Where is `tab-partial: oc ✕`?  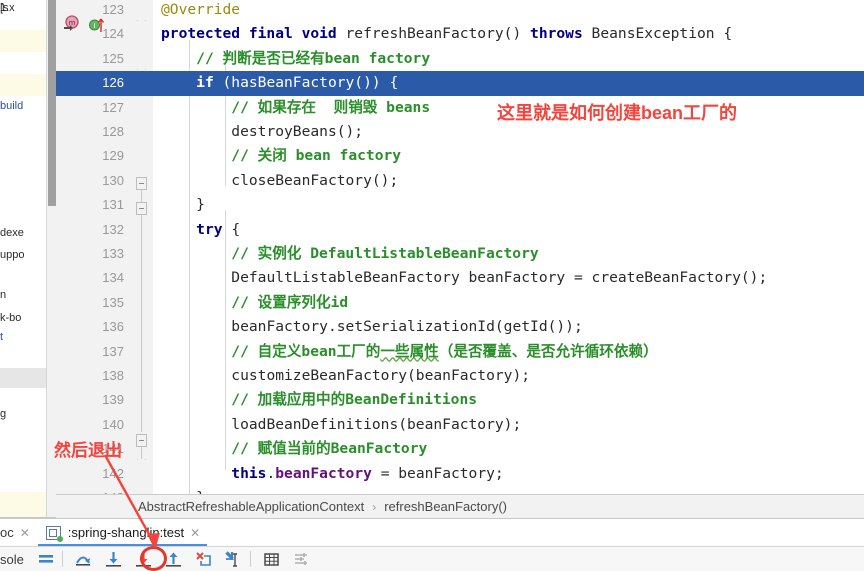
tab-partial: oc ✕ is located at coordinates (15, 532).